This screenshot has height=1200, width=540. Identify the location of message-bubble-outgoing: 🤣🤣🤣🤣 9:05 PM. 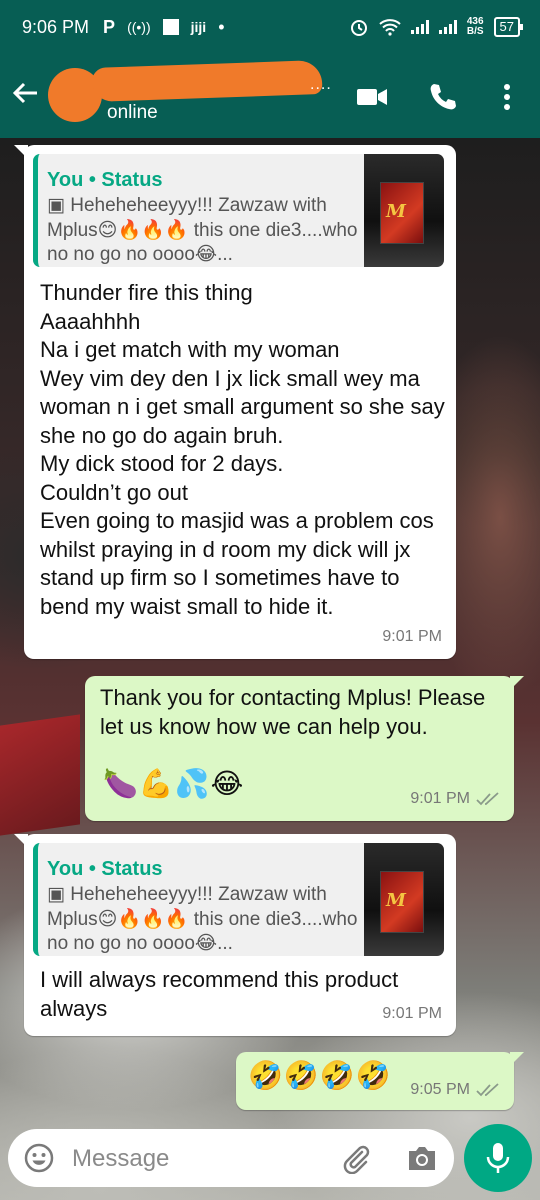
(380, 1081).